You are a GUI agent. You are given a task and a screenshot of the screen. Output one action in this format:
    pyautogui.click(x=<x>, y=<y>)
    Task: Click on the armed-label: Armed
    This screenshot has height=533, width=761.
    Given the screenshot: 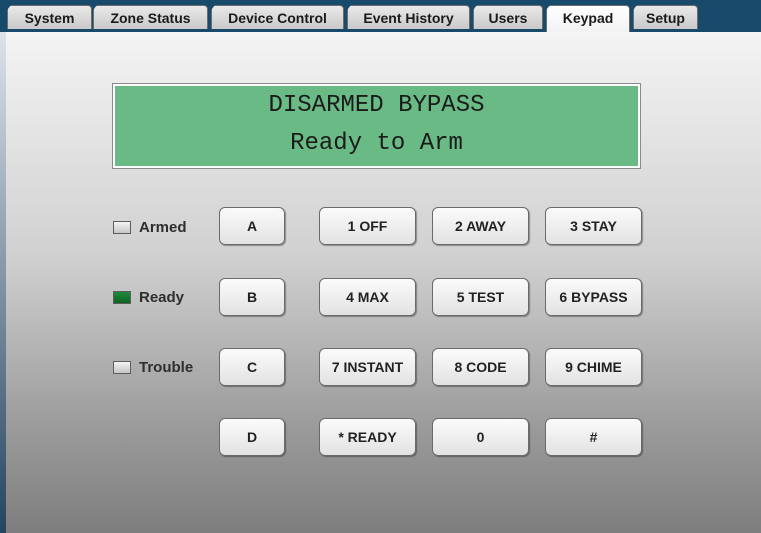 What is the action you would take?
    pyautogui.click(x=163, y=227)
    